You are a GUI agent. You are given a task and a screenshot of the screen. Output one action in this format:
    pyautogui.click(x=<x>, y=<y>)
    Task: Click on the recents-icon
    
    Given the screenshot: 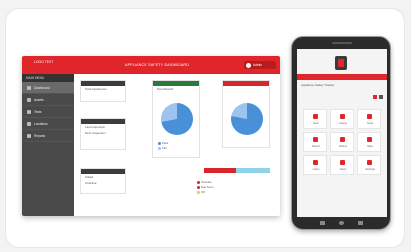 What is the action you would take?
    pyautogui.click(x=360, y=223)
    